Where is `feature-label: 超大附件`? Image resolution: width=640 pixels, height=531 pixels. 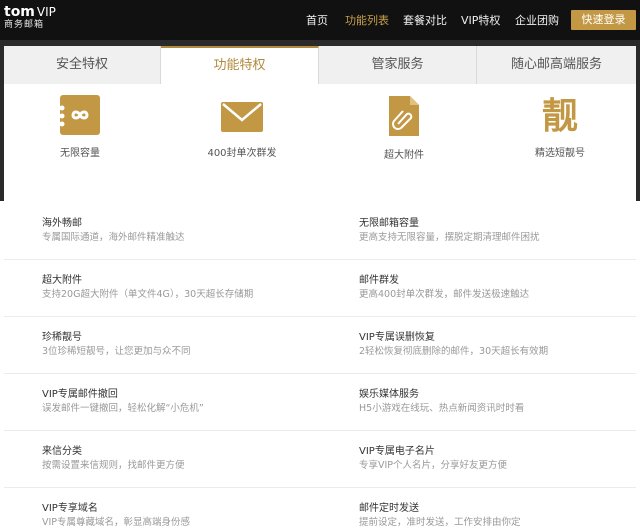 feature-label: 超大附件 is located at coordinates (404, 155).